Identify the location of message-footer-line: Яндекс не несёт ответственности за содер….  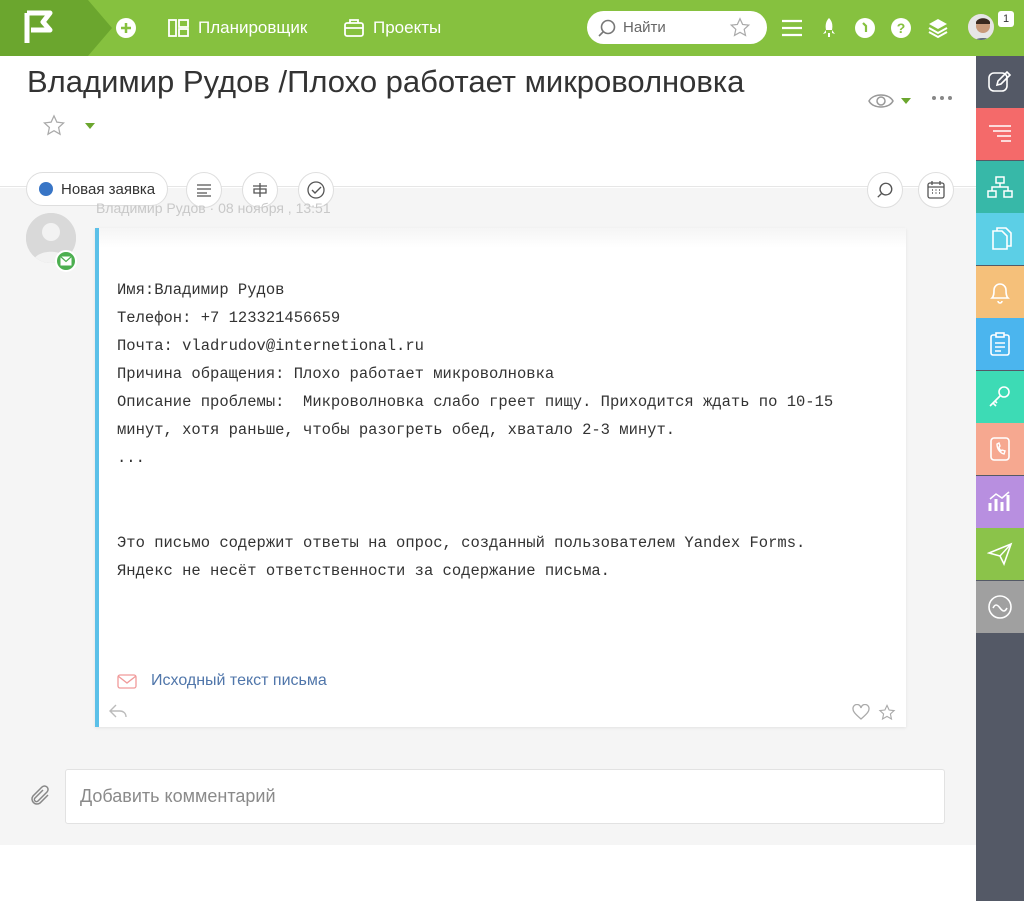
(363, 571).